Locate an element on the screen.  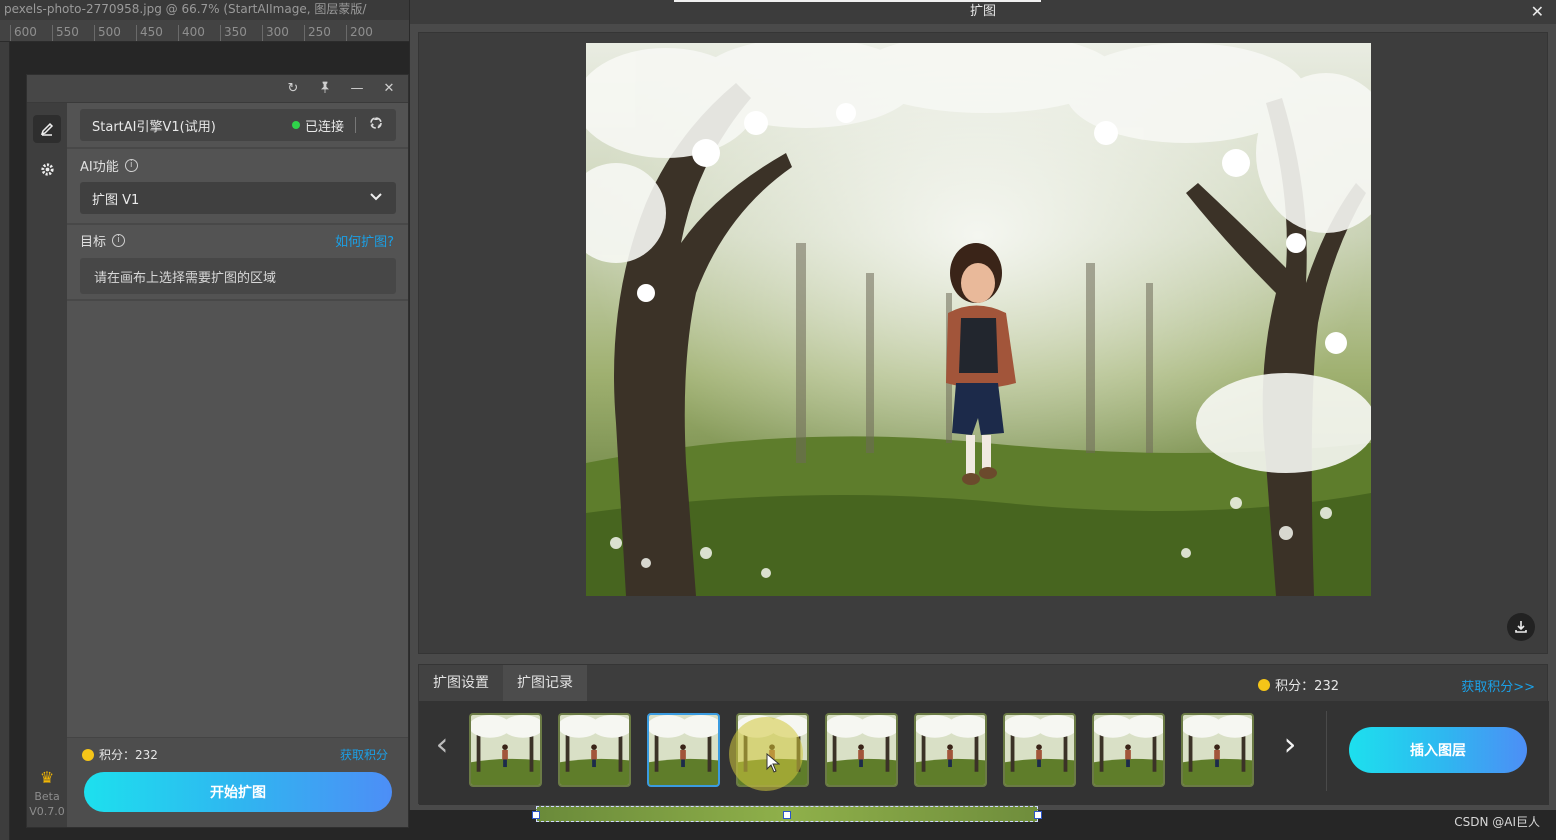
ai-function-select: 扩图 V1 is located at coordinates (238, 198).